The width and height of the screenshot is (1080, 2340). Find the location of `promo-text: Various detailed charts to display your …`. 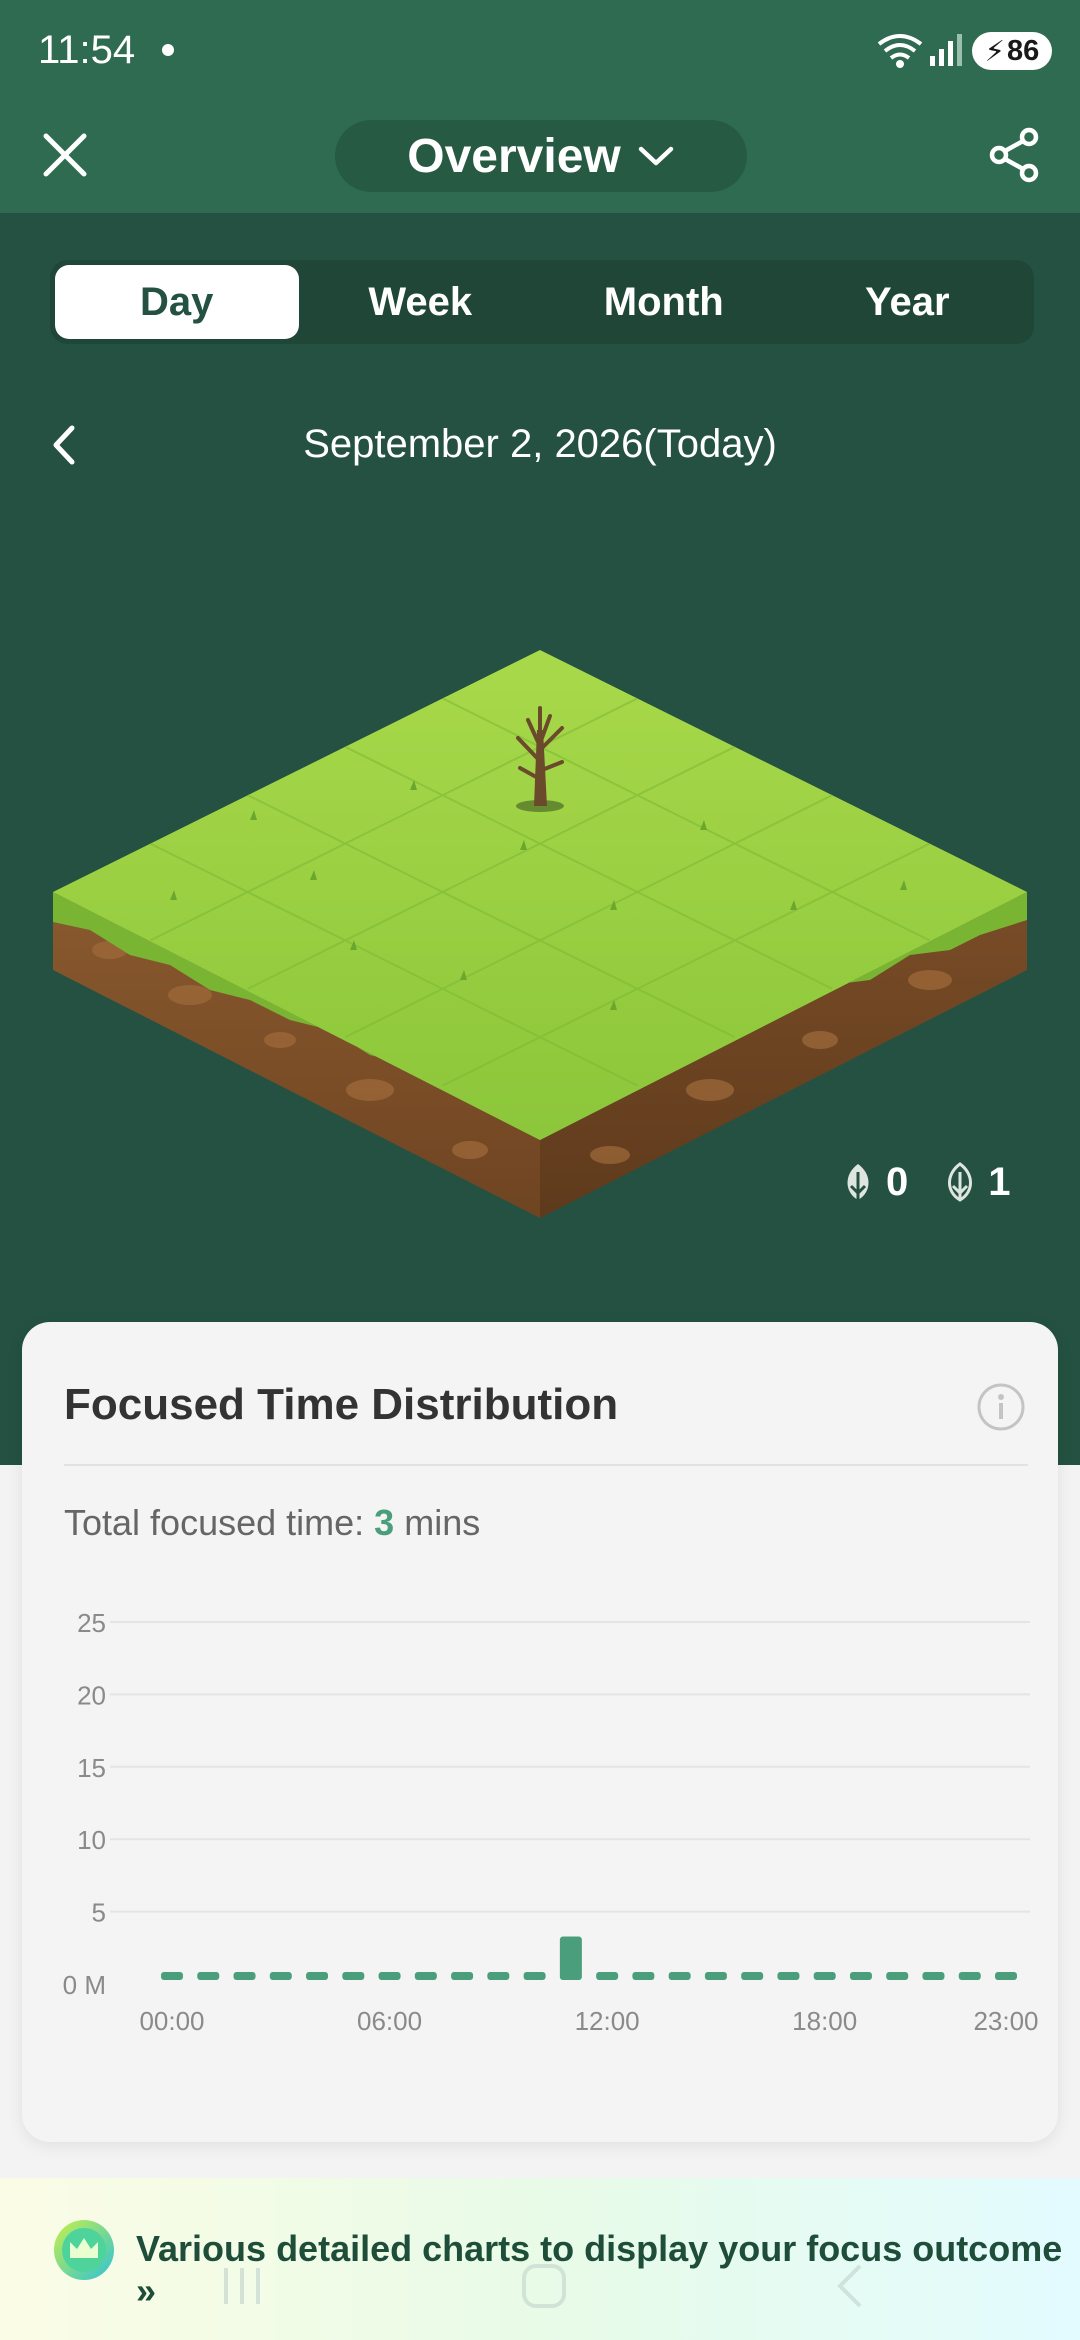

promo-text: Various detailed charts to display your … is located at coordinates (599, 2269).